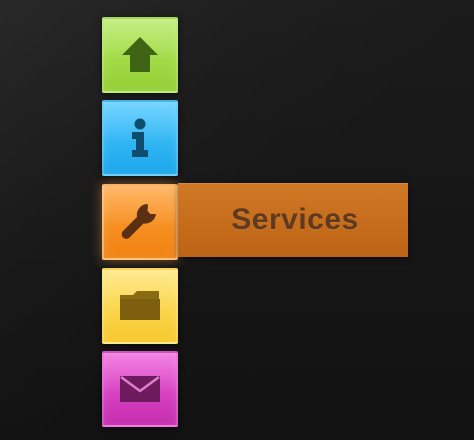 The width and height of the screenshot is (474, 440). I want to click on mail-icon, so click(140, 389).